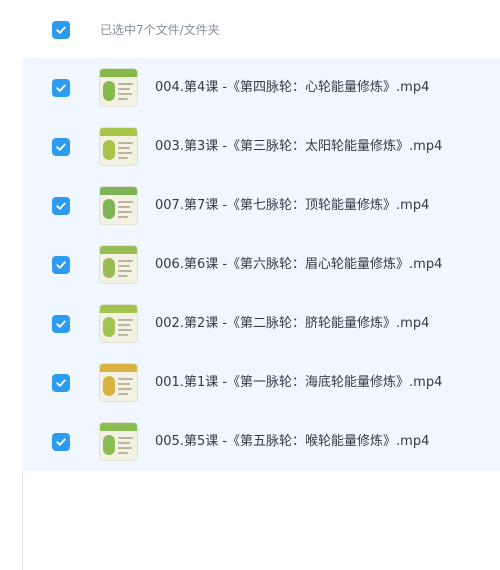 This screenshot has width=500, height=570. I want to click on file-name: 004.第4课 -《第四脉轮：心轮能量修炼》.mp4, so click(292, 88).